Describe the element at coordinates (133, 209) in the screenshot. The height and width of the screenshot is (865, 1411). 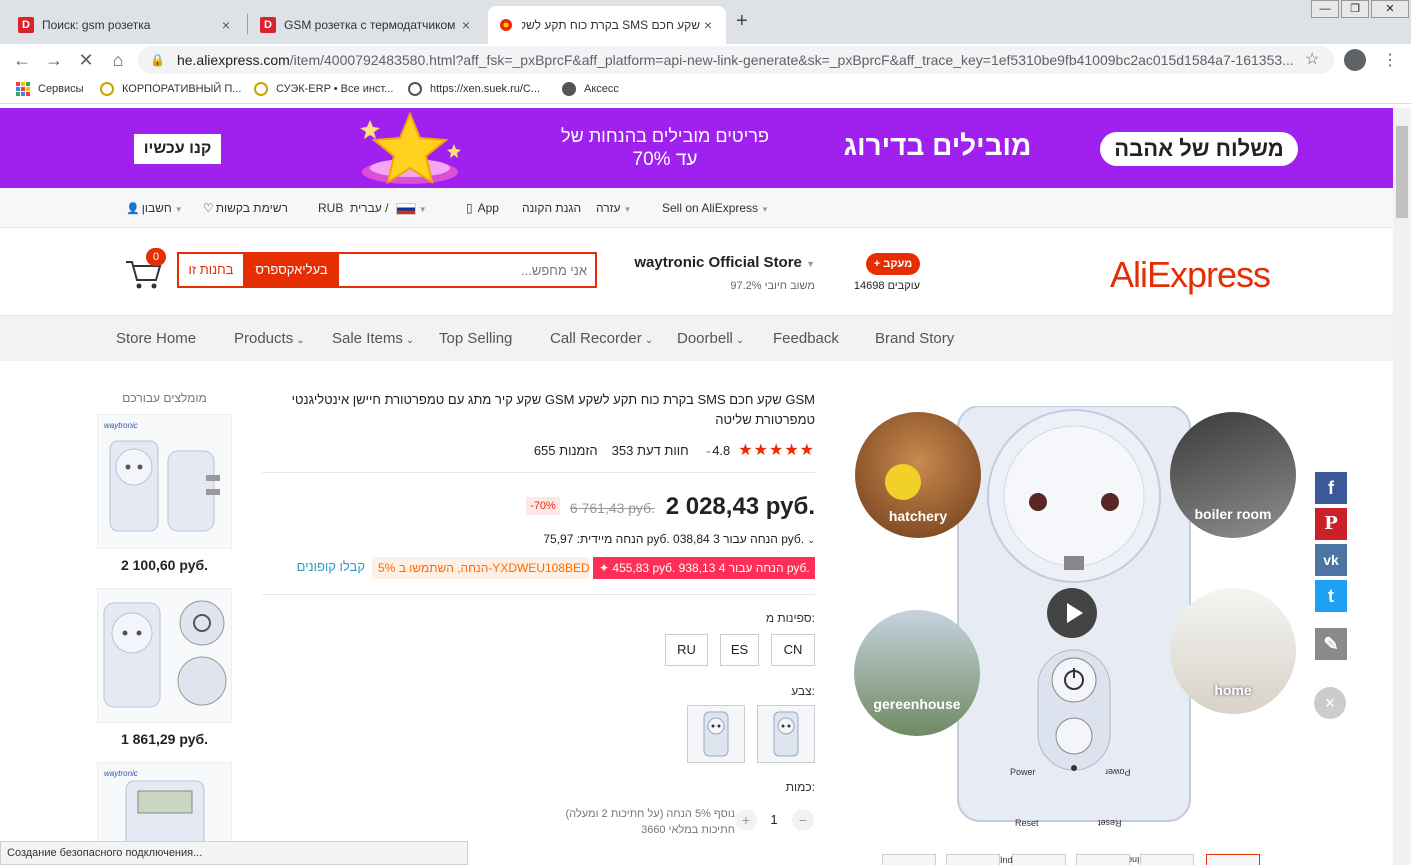
I see `user-icon: 👤` at that location.